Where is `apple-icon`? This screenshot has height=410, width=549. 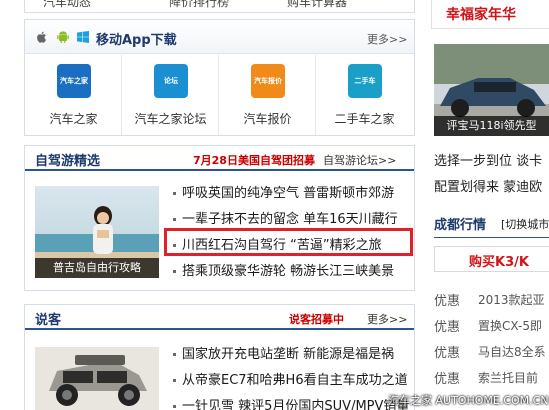
apple-icon is located at coordinates (42, 37).